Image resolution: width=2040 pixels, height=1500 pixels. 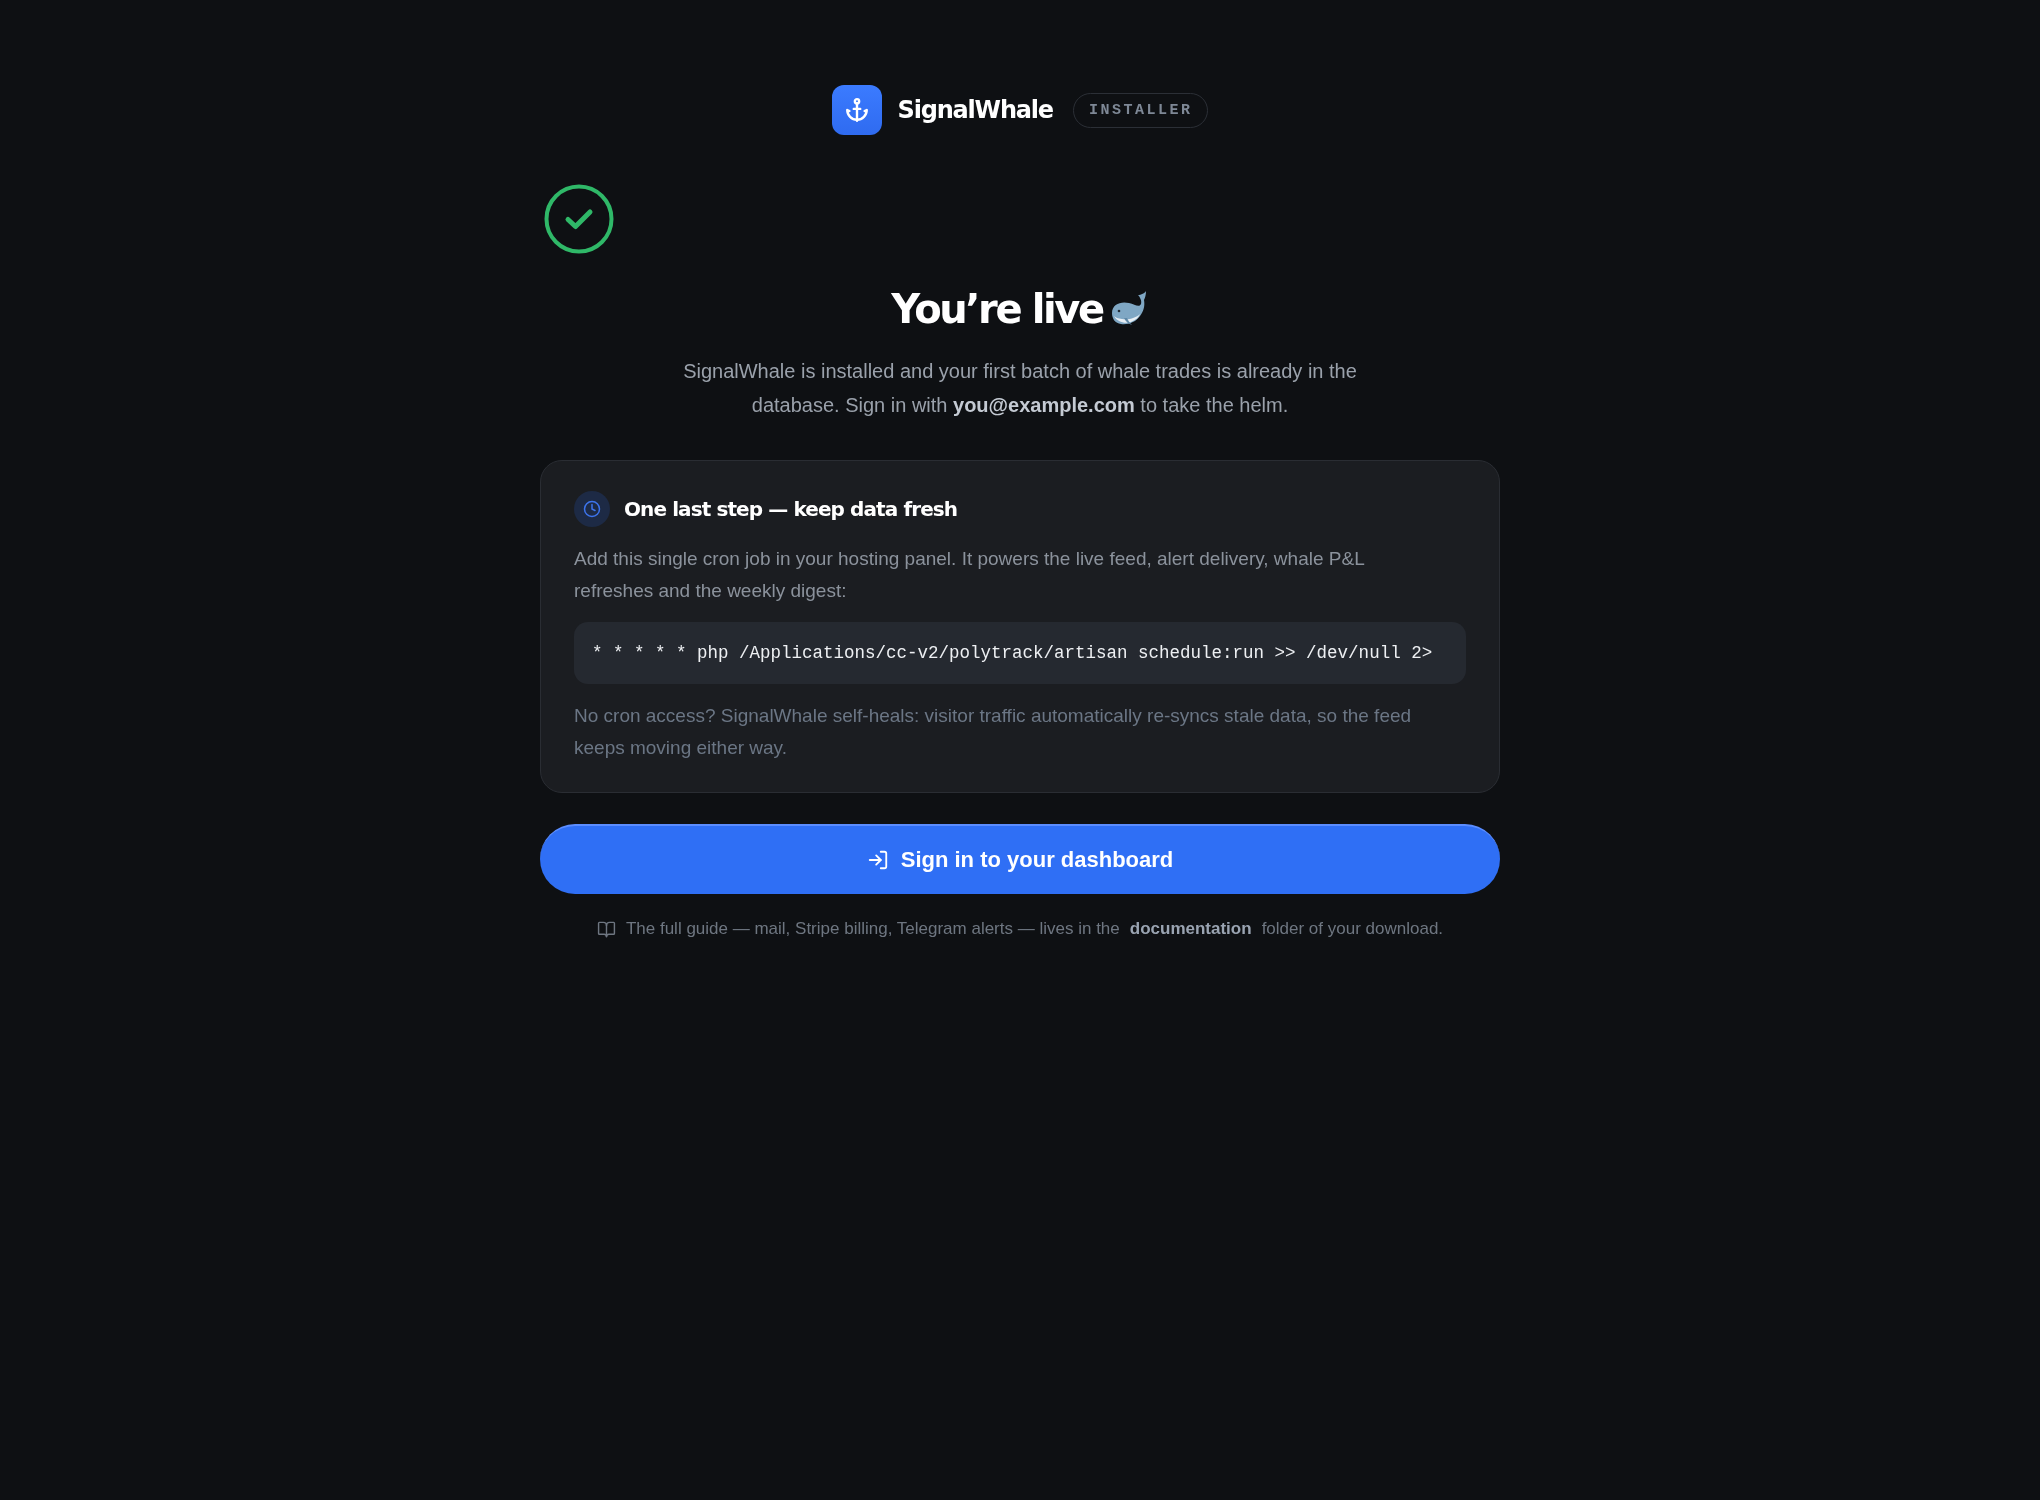 What do you see at coordinates (1020, 388) in the screenshot?
I see `intro-text: SignalWhale is installed and your first batch of whale trades is already in the database. Sign in with you@example.com to take the helm.` at bounding box center [1020, 388].